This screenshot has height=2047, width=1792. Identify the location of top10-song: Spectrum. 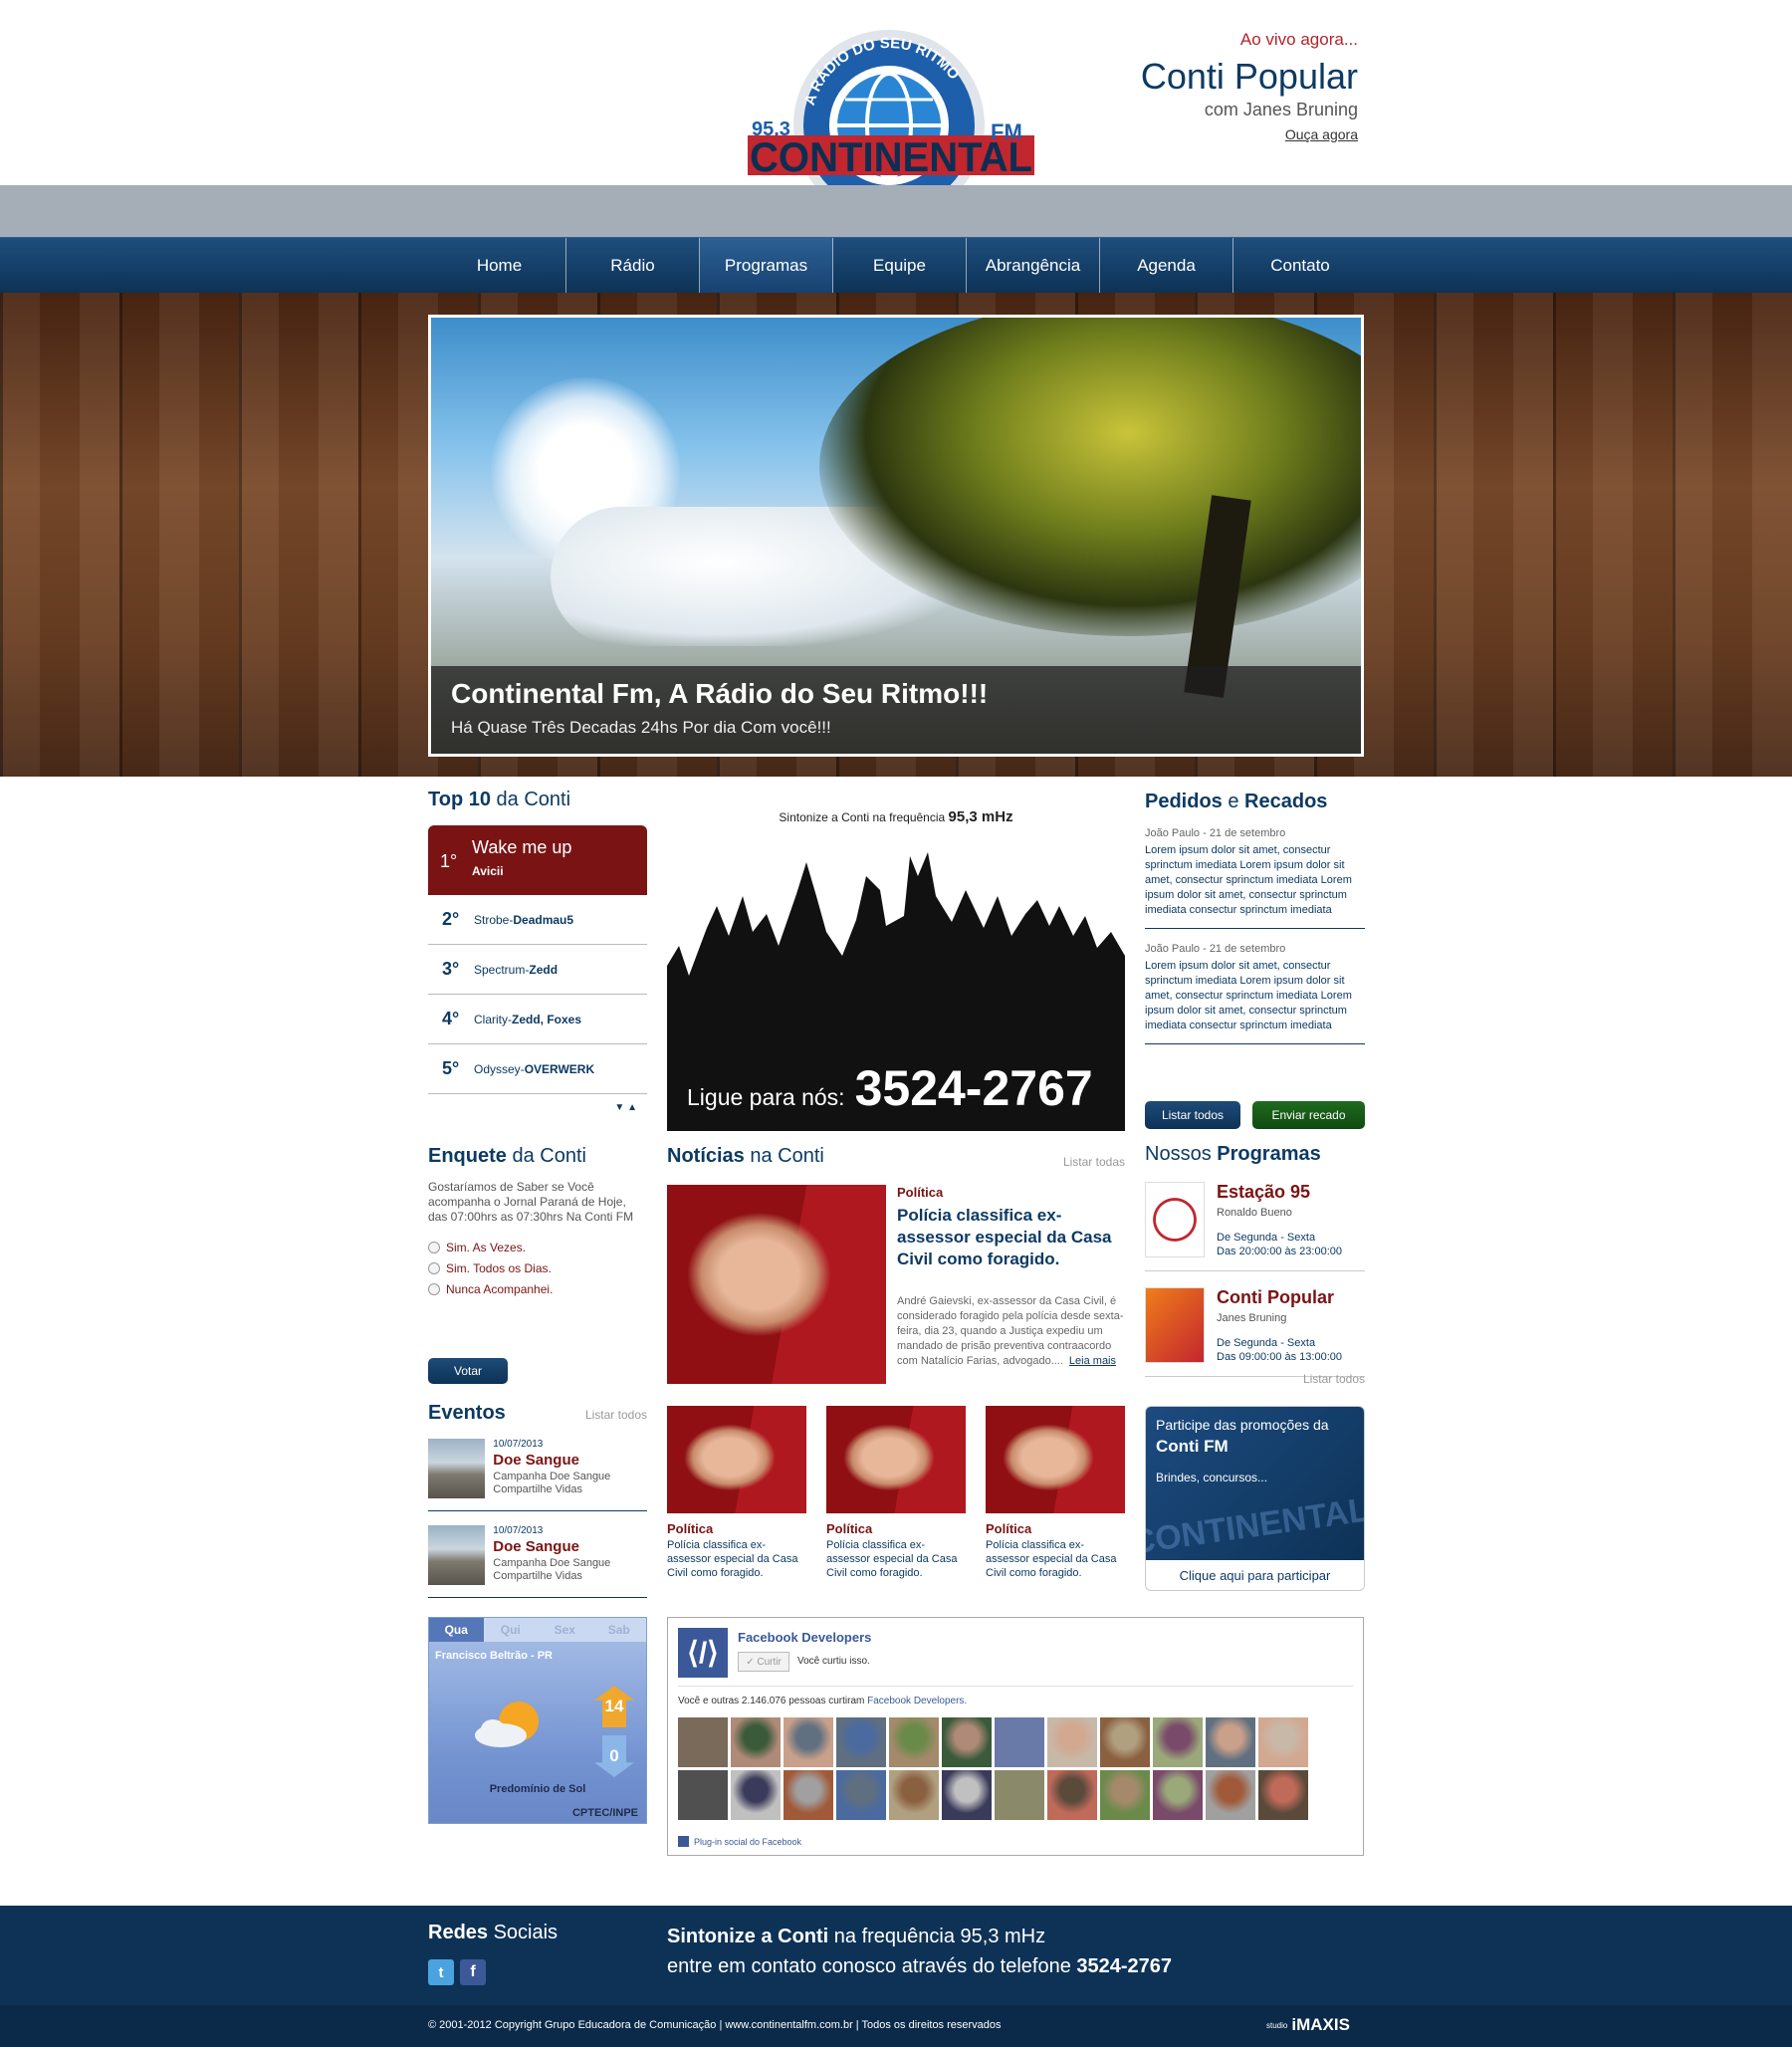
(500, 969).